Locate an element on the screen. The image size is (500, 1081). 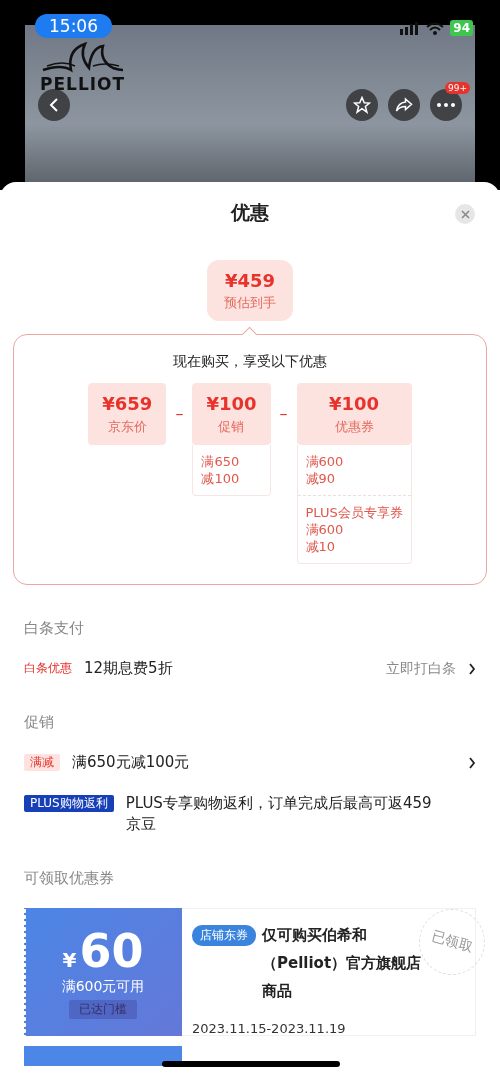
detail-text: 减90 is located at coordinates (321, 478).